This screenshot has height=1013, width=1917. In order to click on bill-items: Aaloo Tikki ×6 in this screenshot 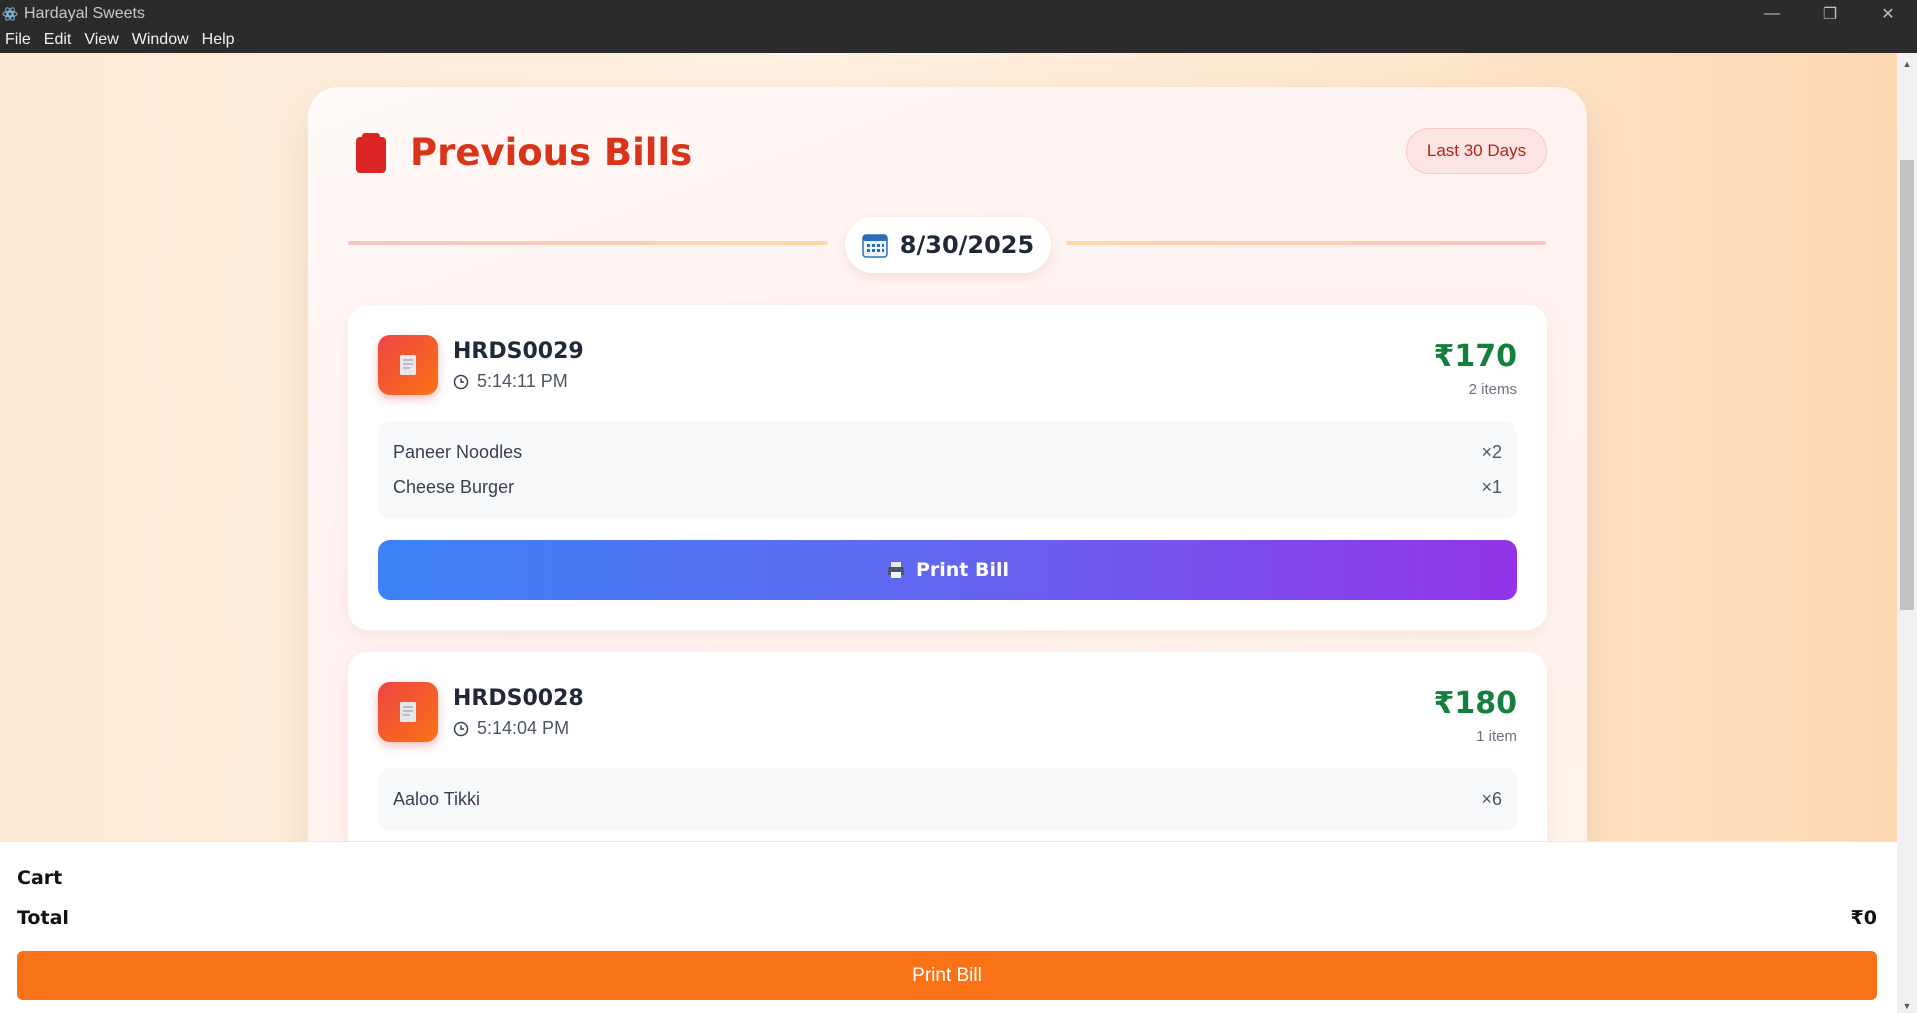, I will do `click(947, 799)`.